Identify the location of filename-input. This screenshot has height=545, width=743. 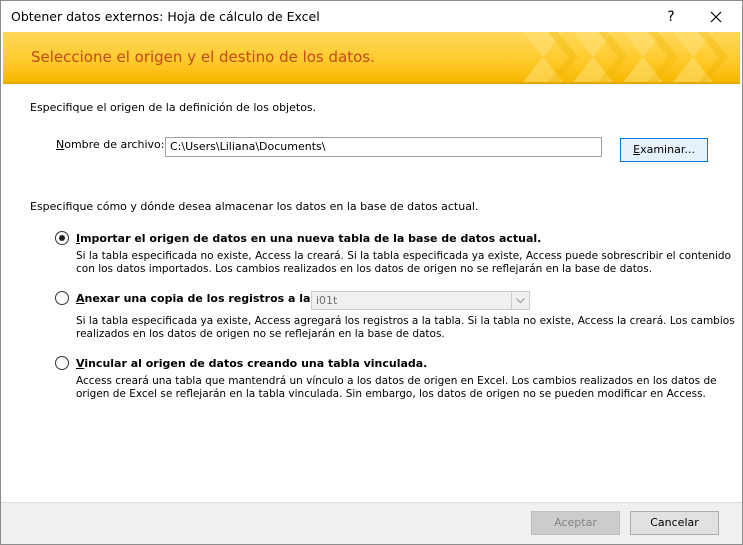
(383, 147).